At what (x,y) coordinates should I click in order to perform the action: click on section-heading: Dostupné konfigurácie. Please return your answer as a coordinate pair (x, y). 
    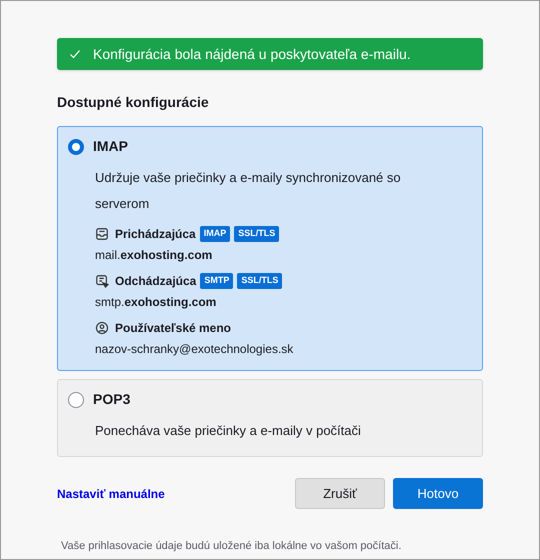
    Looking at the image, I should click on (133, 102).